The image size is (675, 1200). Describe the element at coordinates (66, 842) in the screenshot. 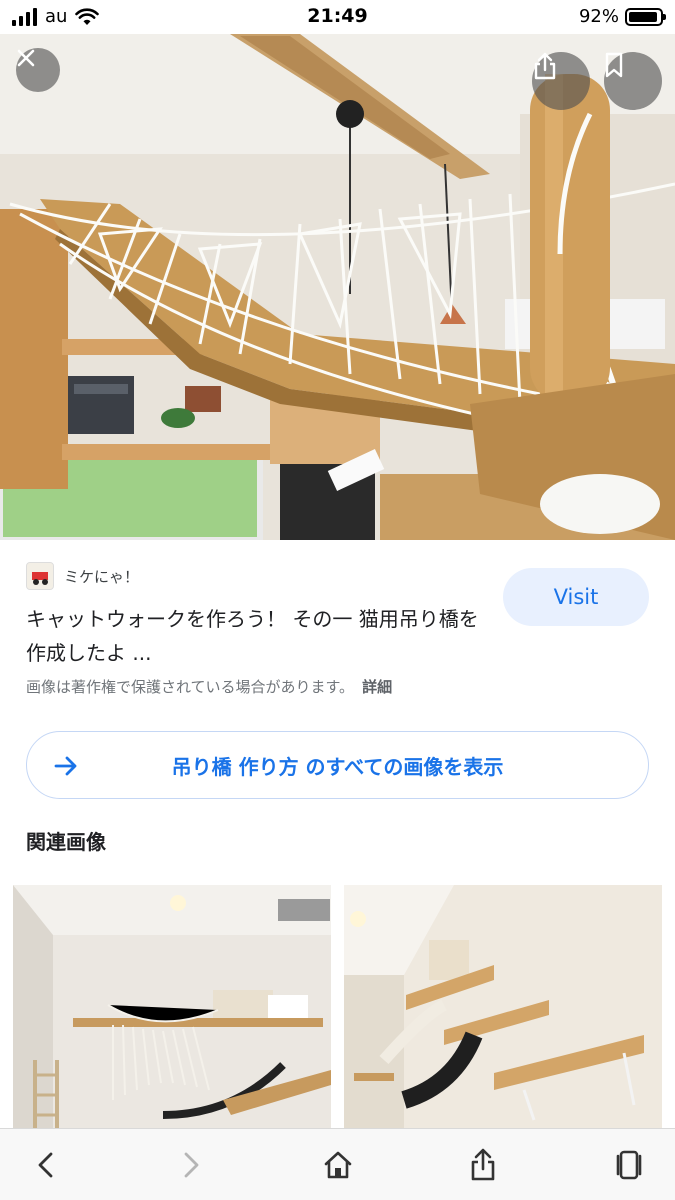

I see `related-images-heading: 関連画像` at that location.